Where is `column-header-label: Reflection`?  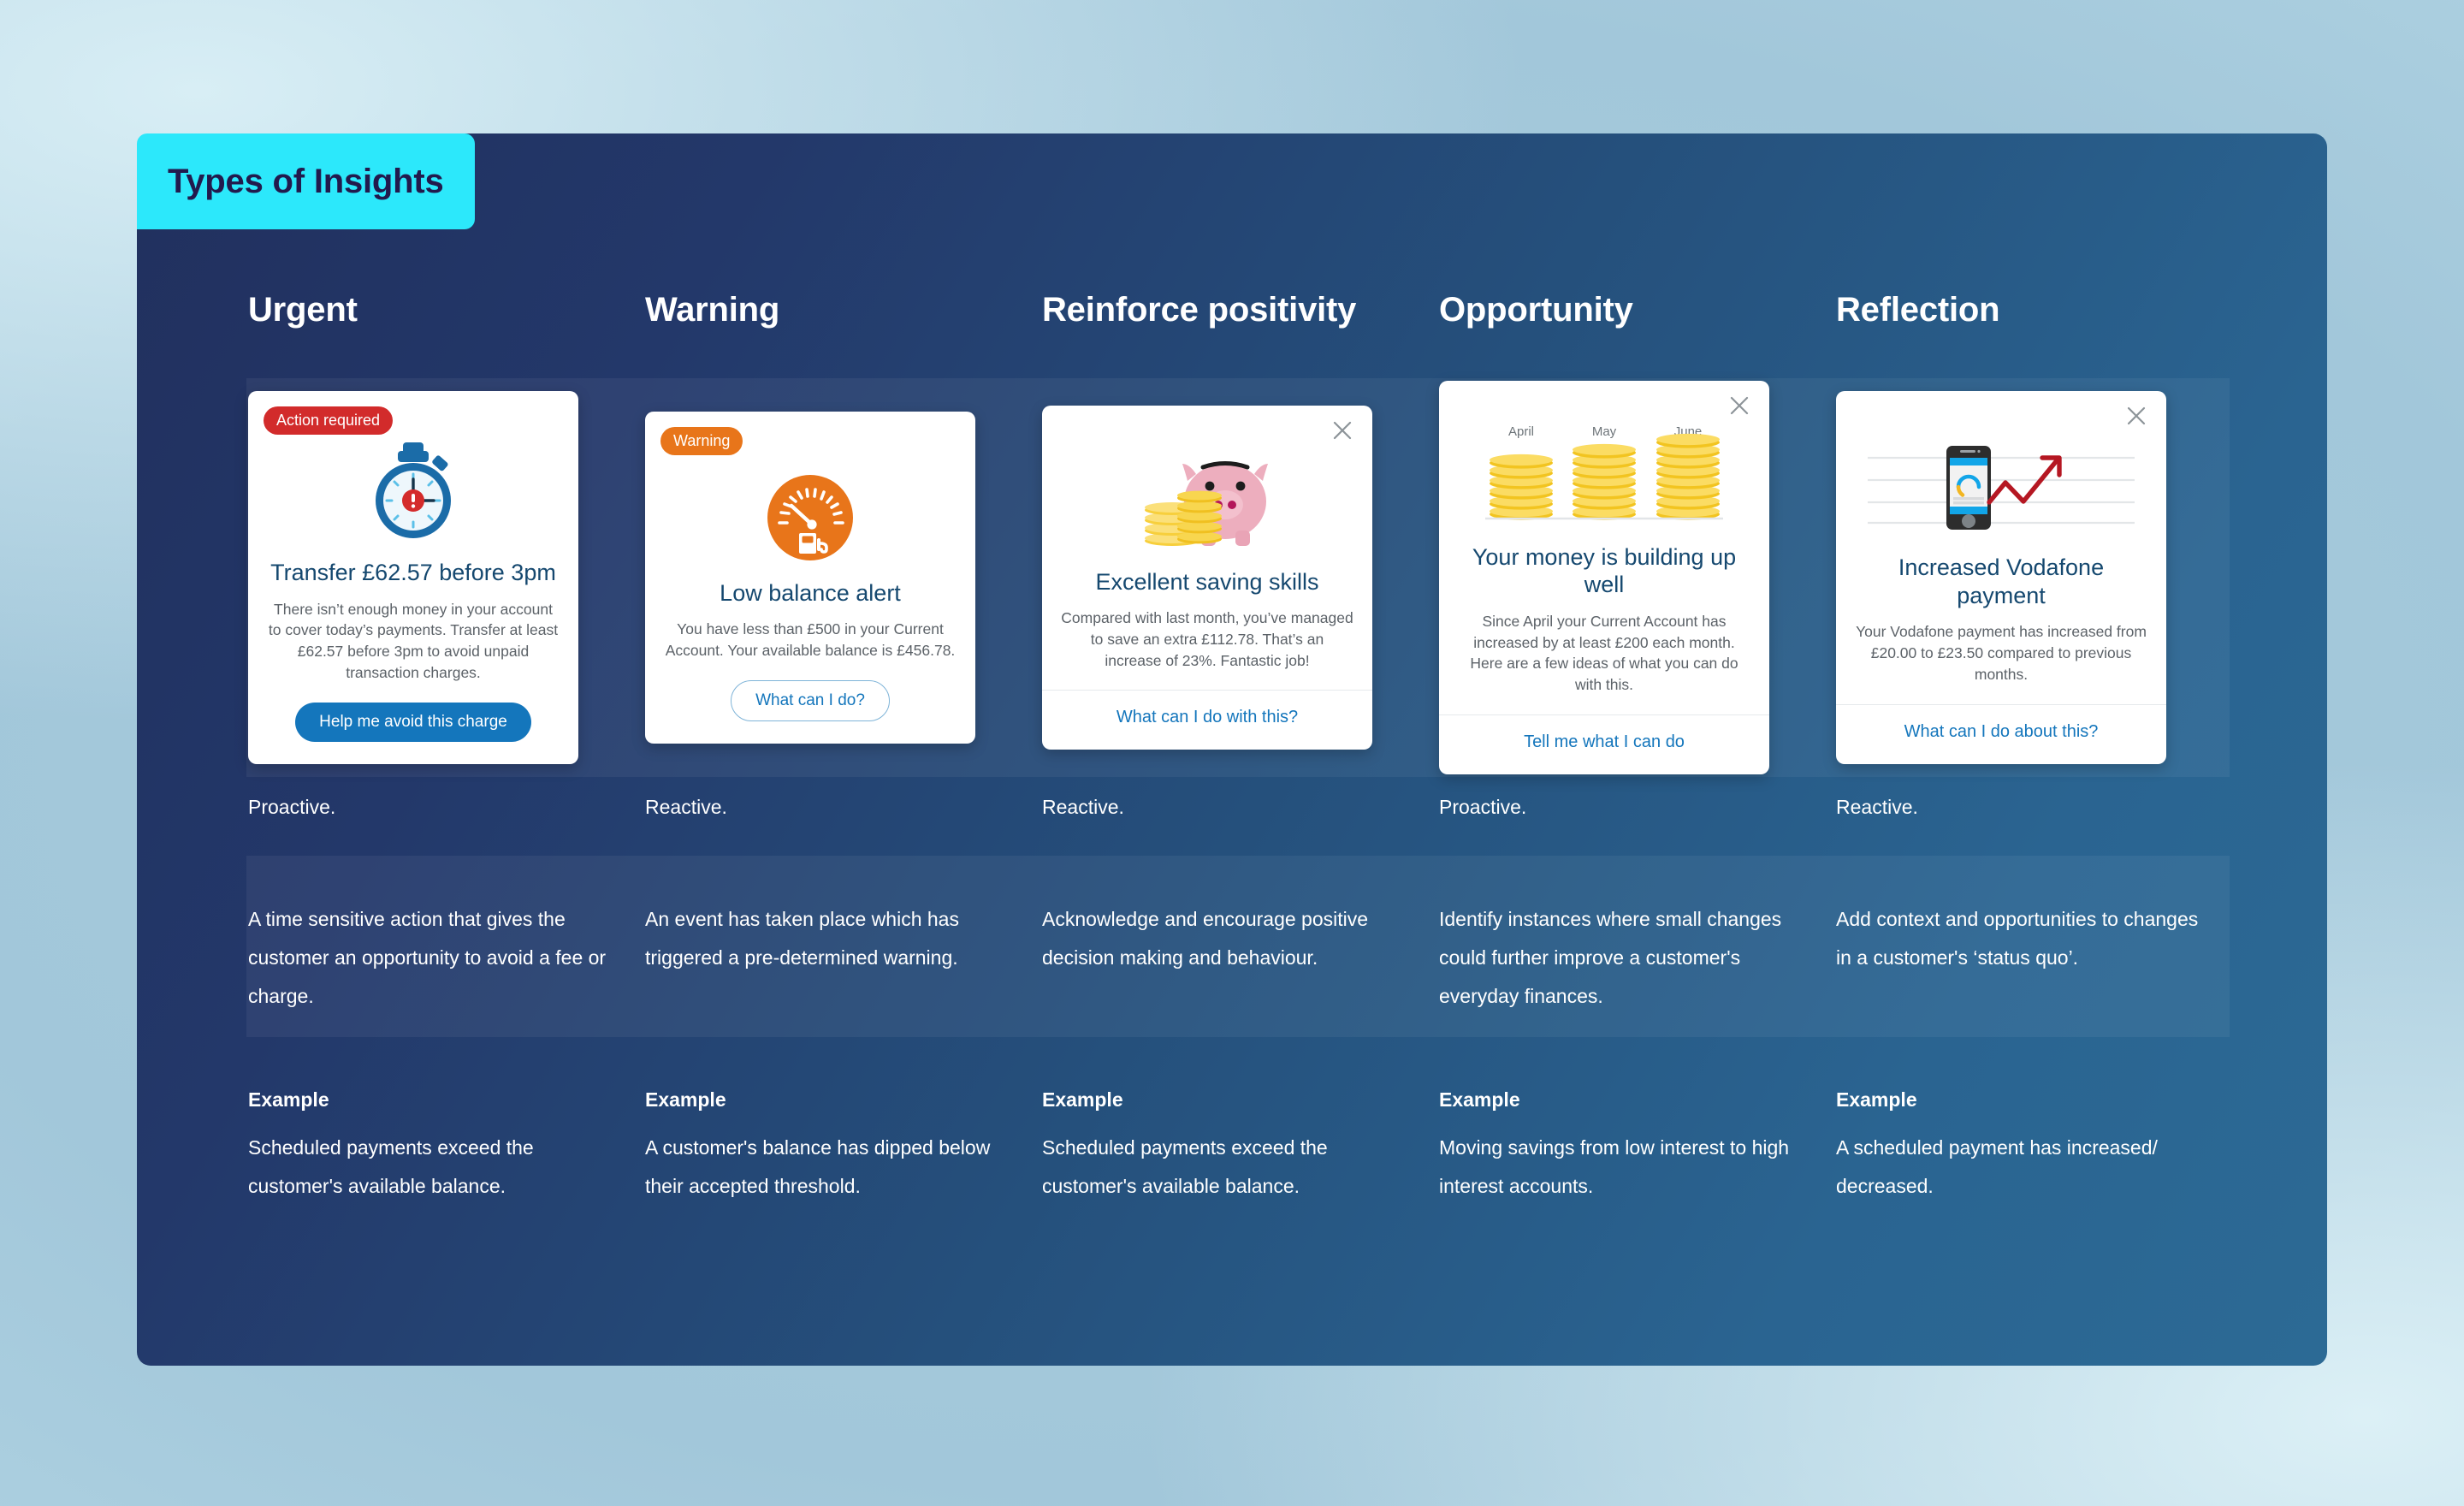
column-header-label: Reflection is located at coordinates (1918, 310).